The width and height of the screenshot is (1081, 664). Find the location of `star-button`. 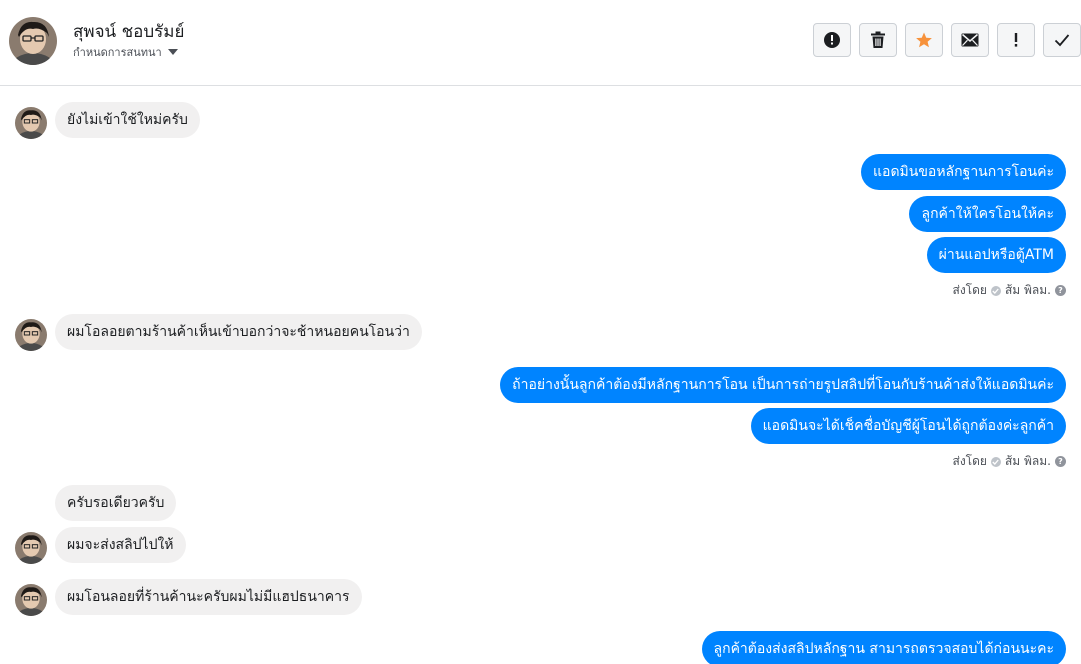

star-button is located at coordinates (924, 40).